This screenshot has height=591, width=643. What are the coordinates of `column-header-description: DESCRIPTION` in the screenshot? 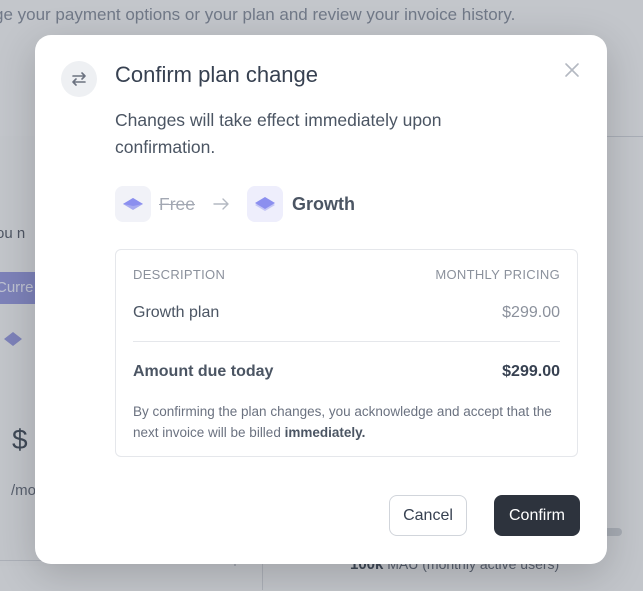 It's located at (179, 274).